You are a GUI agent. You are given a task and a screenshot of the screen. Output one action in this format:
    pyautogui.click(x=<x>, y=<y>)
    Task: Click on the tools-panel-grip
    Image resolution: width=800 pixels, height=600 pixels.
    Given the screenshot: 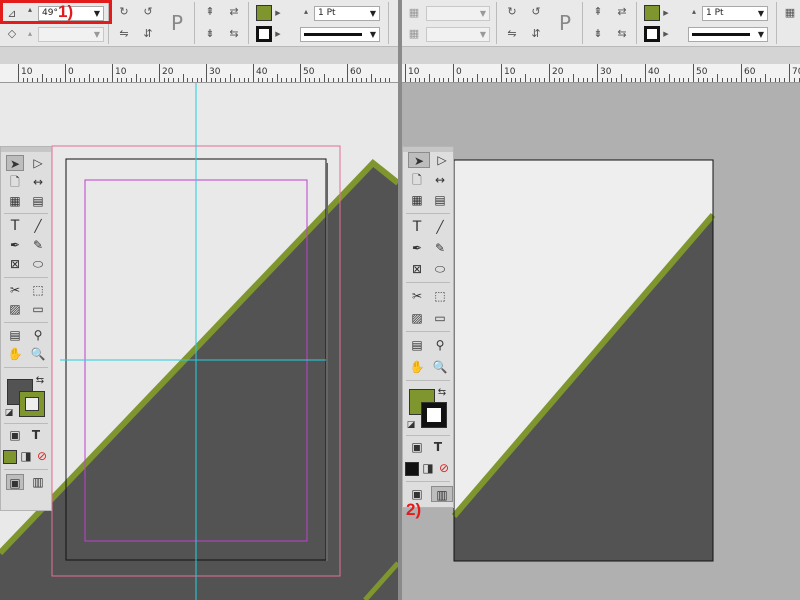 What is the action you would take?
    pyautogui.click(x=26, y=149)
    